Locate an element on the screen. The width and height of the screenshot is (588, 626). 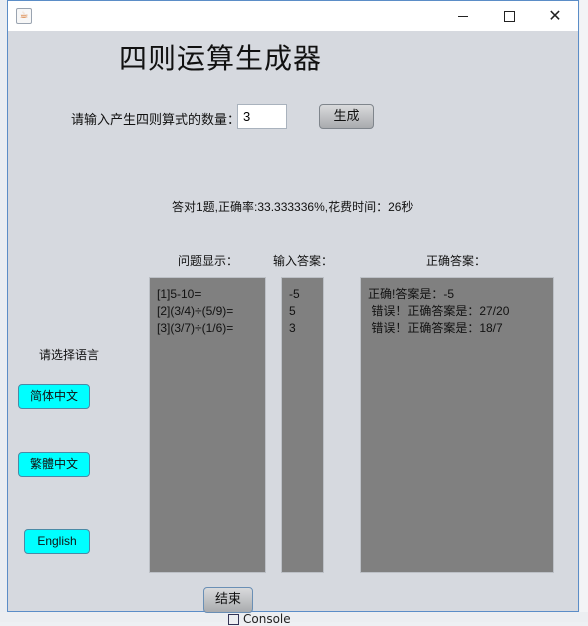
close-icon: ✕ is located at coordinates (555, 15).